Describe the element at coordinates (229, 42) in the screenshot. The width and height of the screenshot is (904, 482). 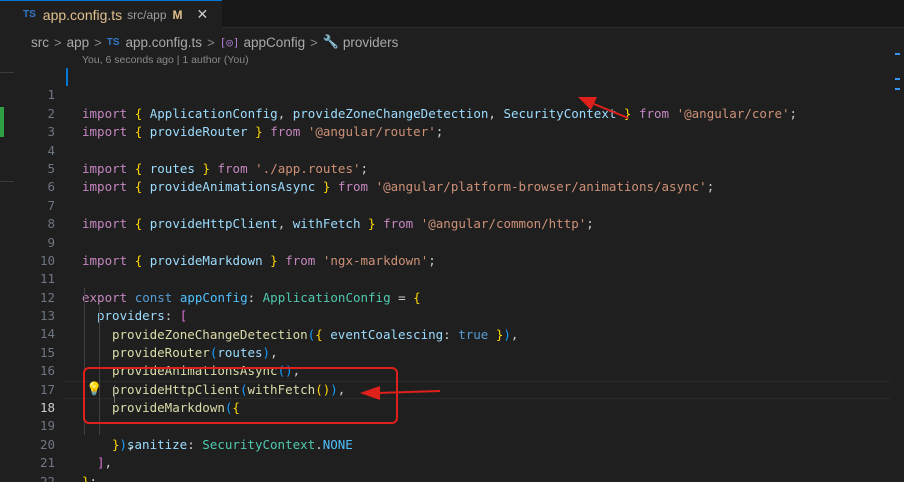
I see `variable-icon: [◎]` at that location.